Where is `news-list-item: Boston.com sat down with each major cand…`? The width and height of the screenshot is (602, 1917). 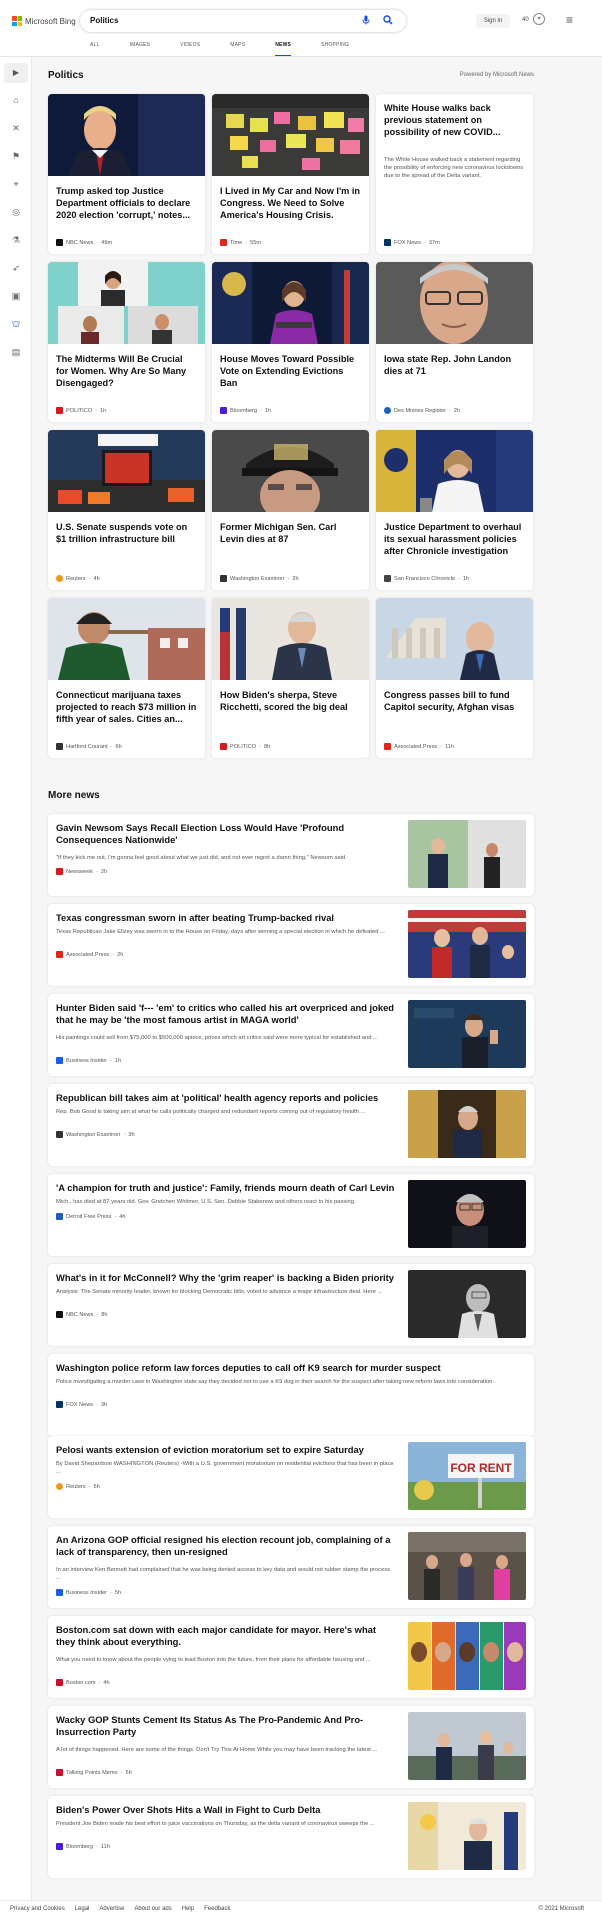
news-list-item: Boston.com sat down with each major cand… is located at coordinates (291, 1657).